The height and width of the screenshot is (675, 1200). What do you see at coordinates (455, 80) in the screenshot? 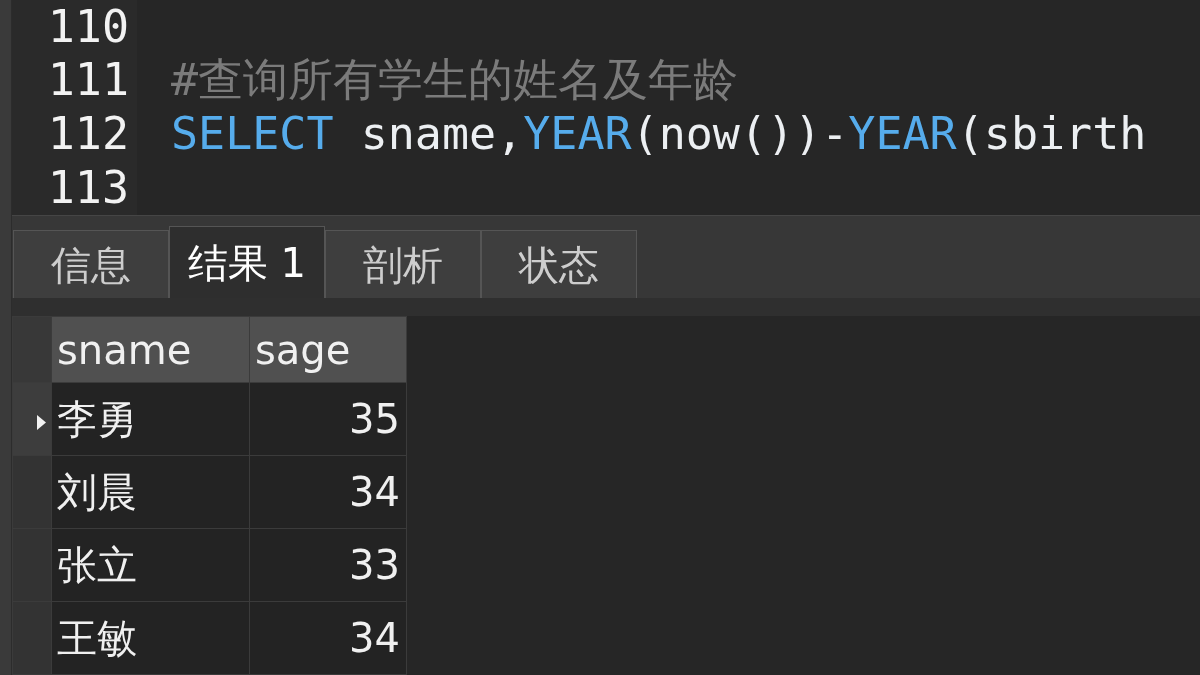
I see `code-line: #查询所有学生的姓名及年龄` at bounding box center [455, 80].